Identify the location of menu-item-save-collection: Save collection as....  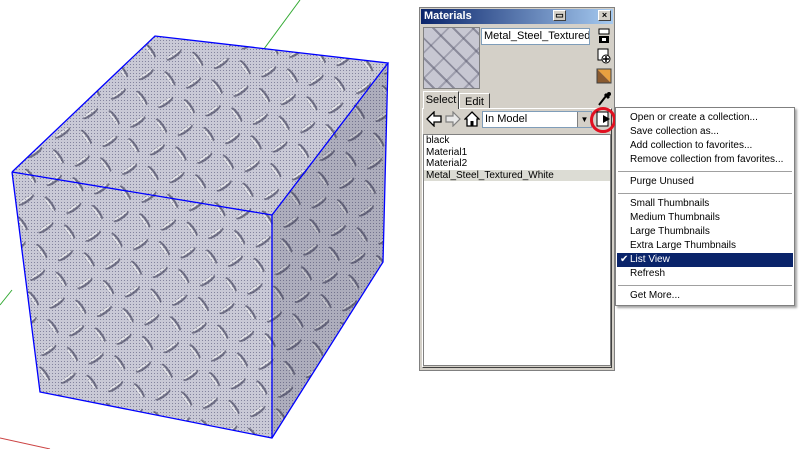
(705, 132).